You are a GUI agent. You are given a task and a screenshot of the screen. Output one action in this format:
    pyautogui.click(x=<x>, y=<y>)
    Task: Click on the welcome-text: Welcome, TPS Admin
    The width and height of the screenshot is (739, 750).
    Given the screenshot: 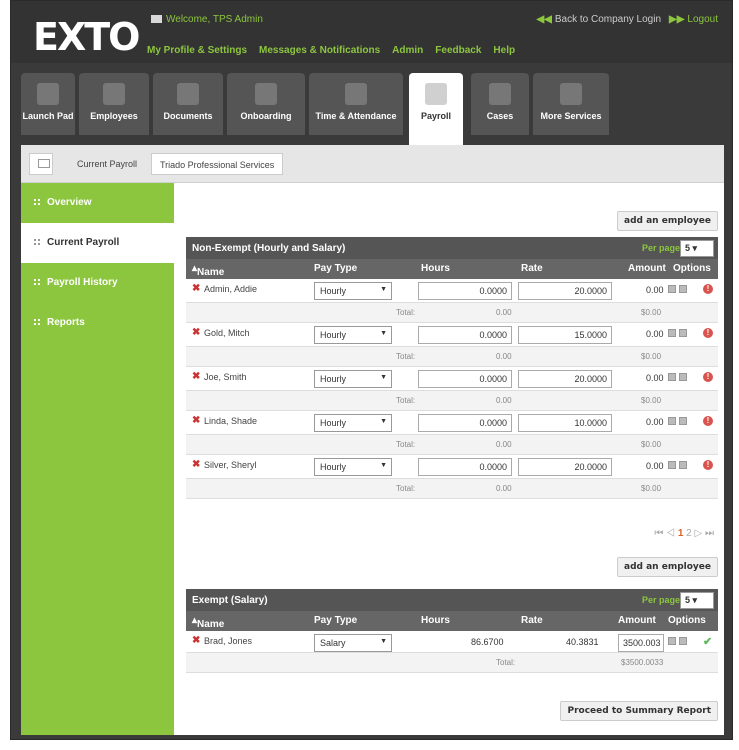 What is the action you would take?
    pyautogui.click(x=207, y=19)
    